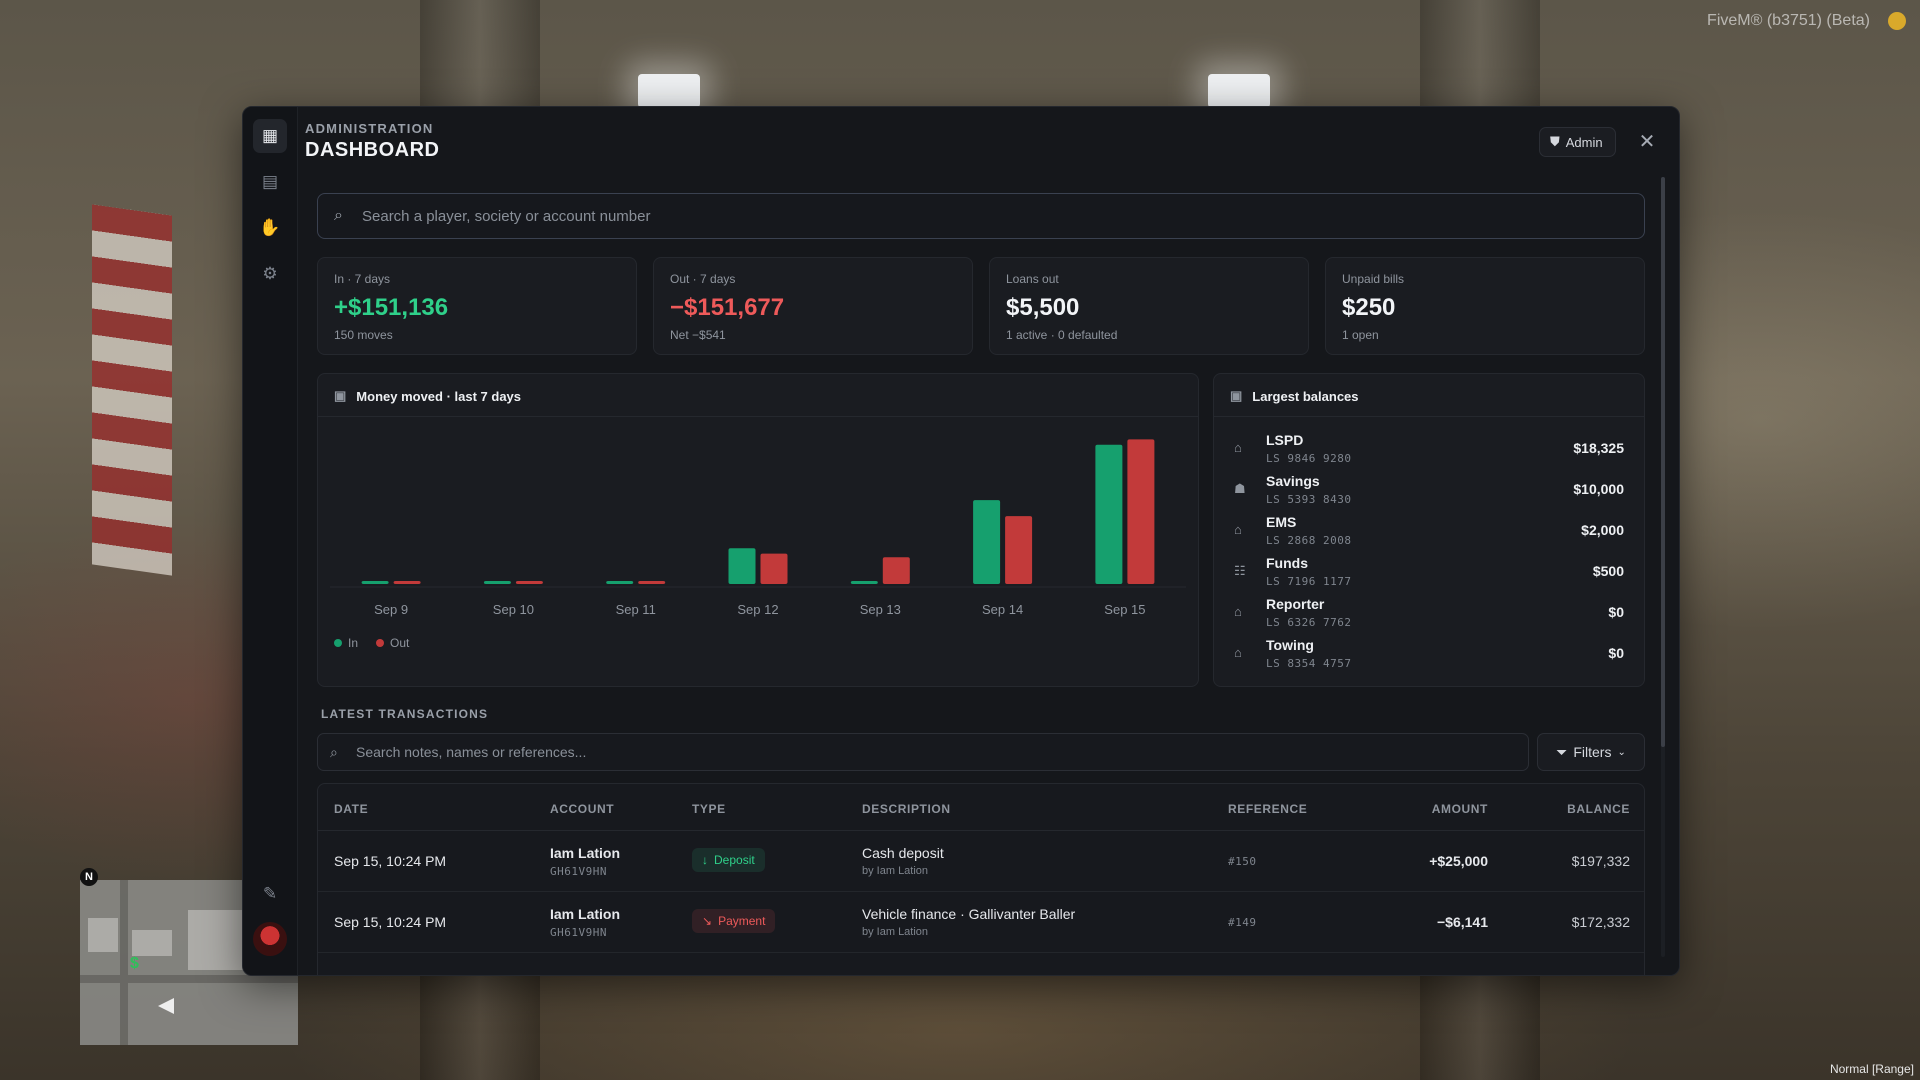 The height and width of the screenshot is (1080, 1920). Describe the element at coordinates (134, 963) in the screenshot. I see `minimap-money-icon: $` at that location.